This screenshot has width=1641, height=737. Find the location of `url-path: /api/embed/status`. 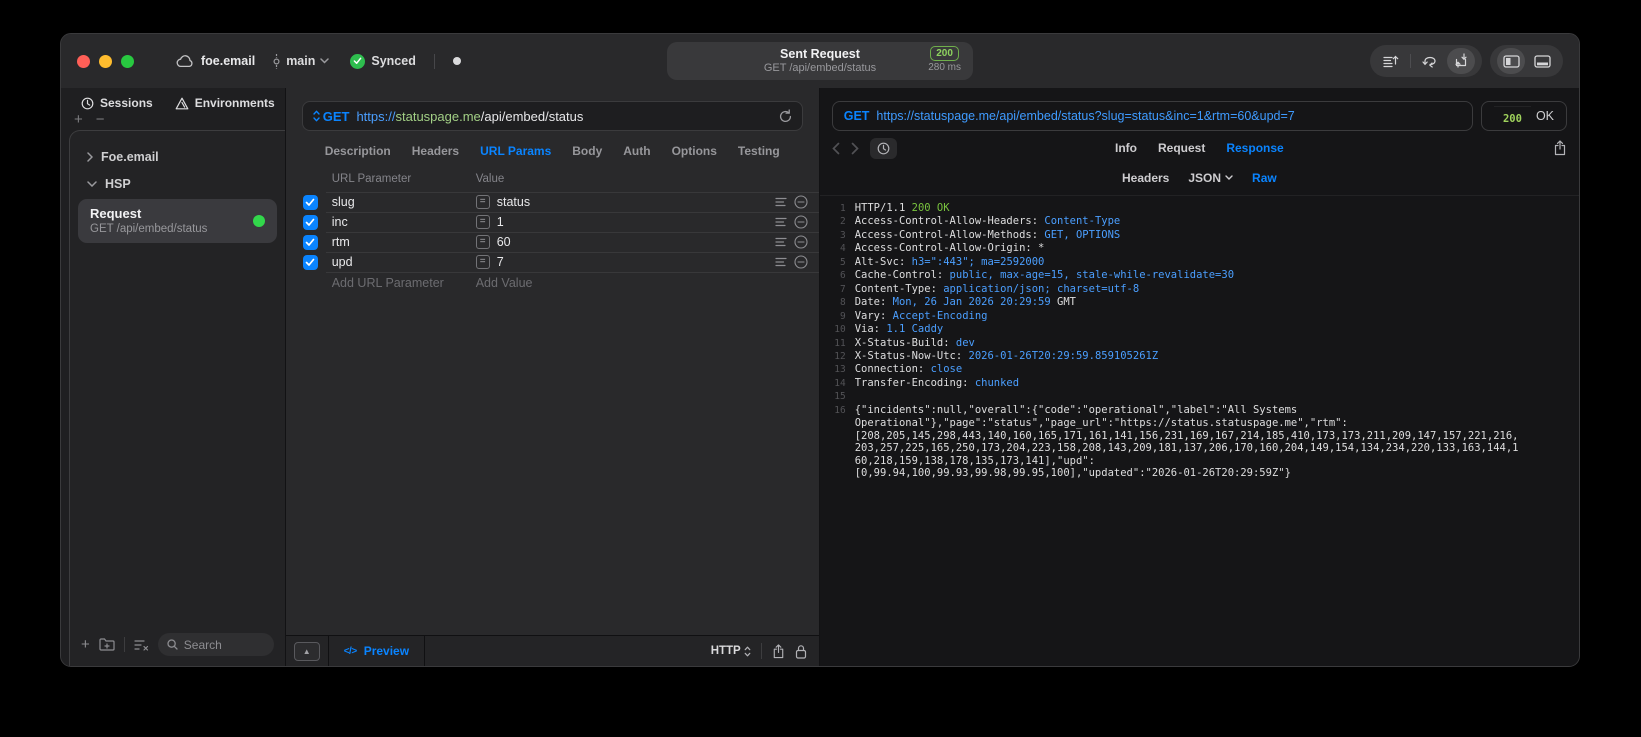

url-path: /api/embed/status is located at coordinates (532, 116).